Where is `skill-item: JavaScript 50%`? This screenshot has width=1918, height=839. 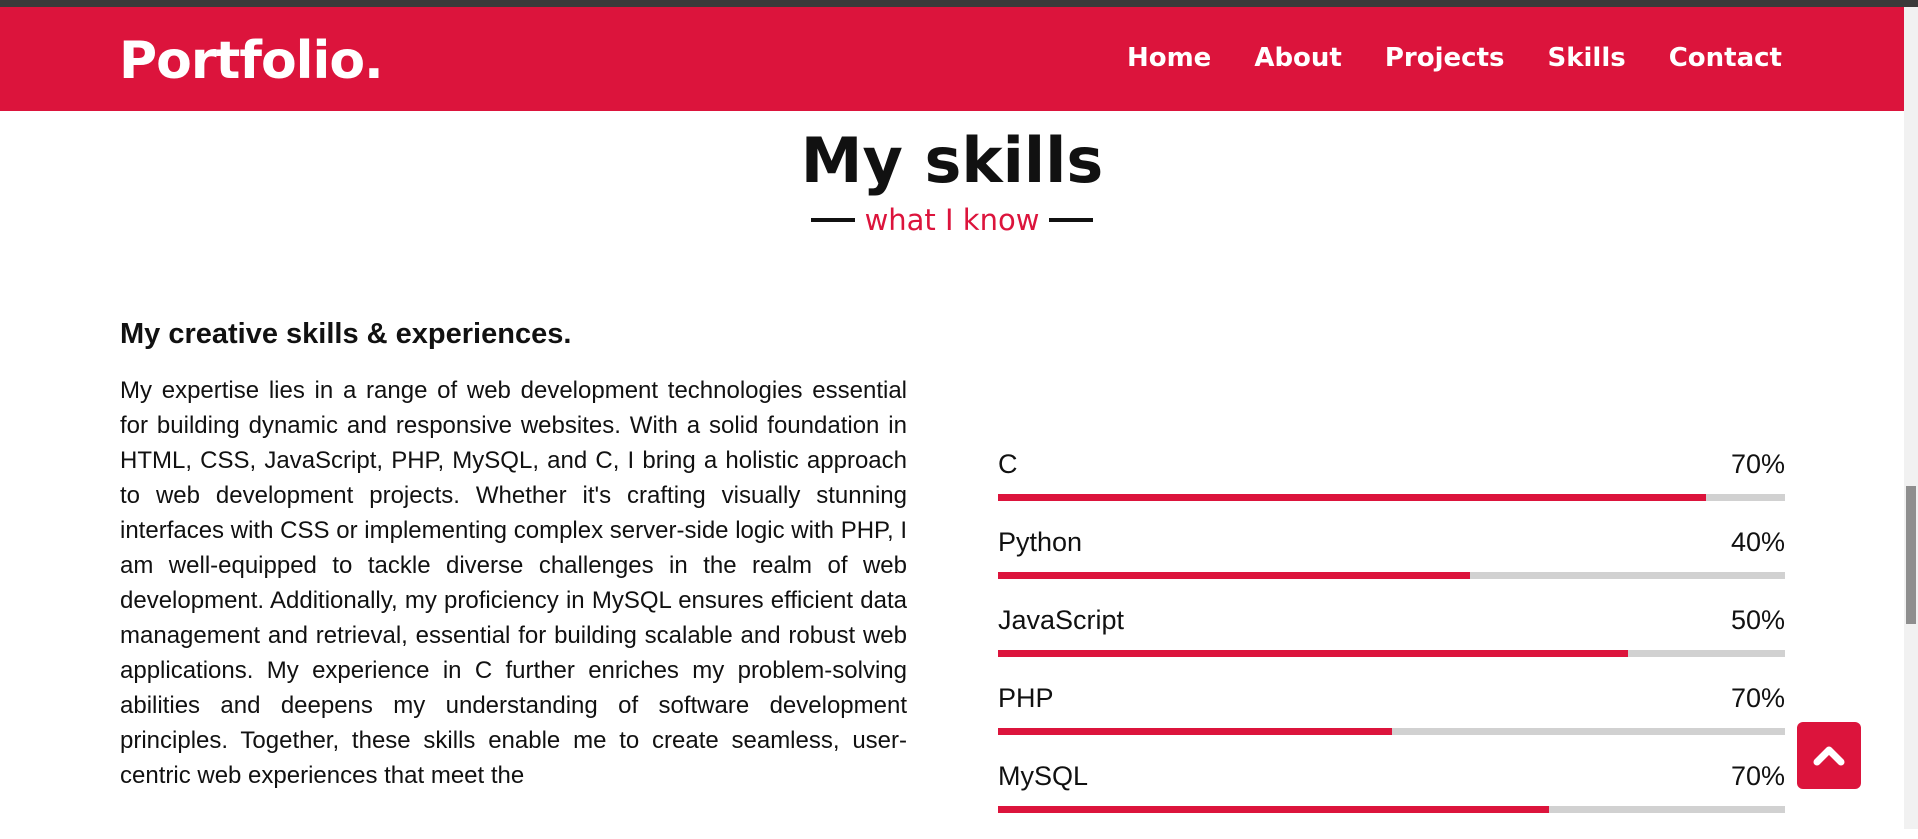 skill-item: JavaScript 50% is located at coordinates (1391, 644).